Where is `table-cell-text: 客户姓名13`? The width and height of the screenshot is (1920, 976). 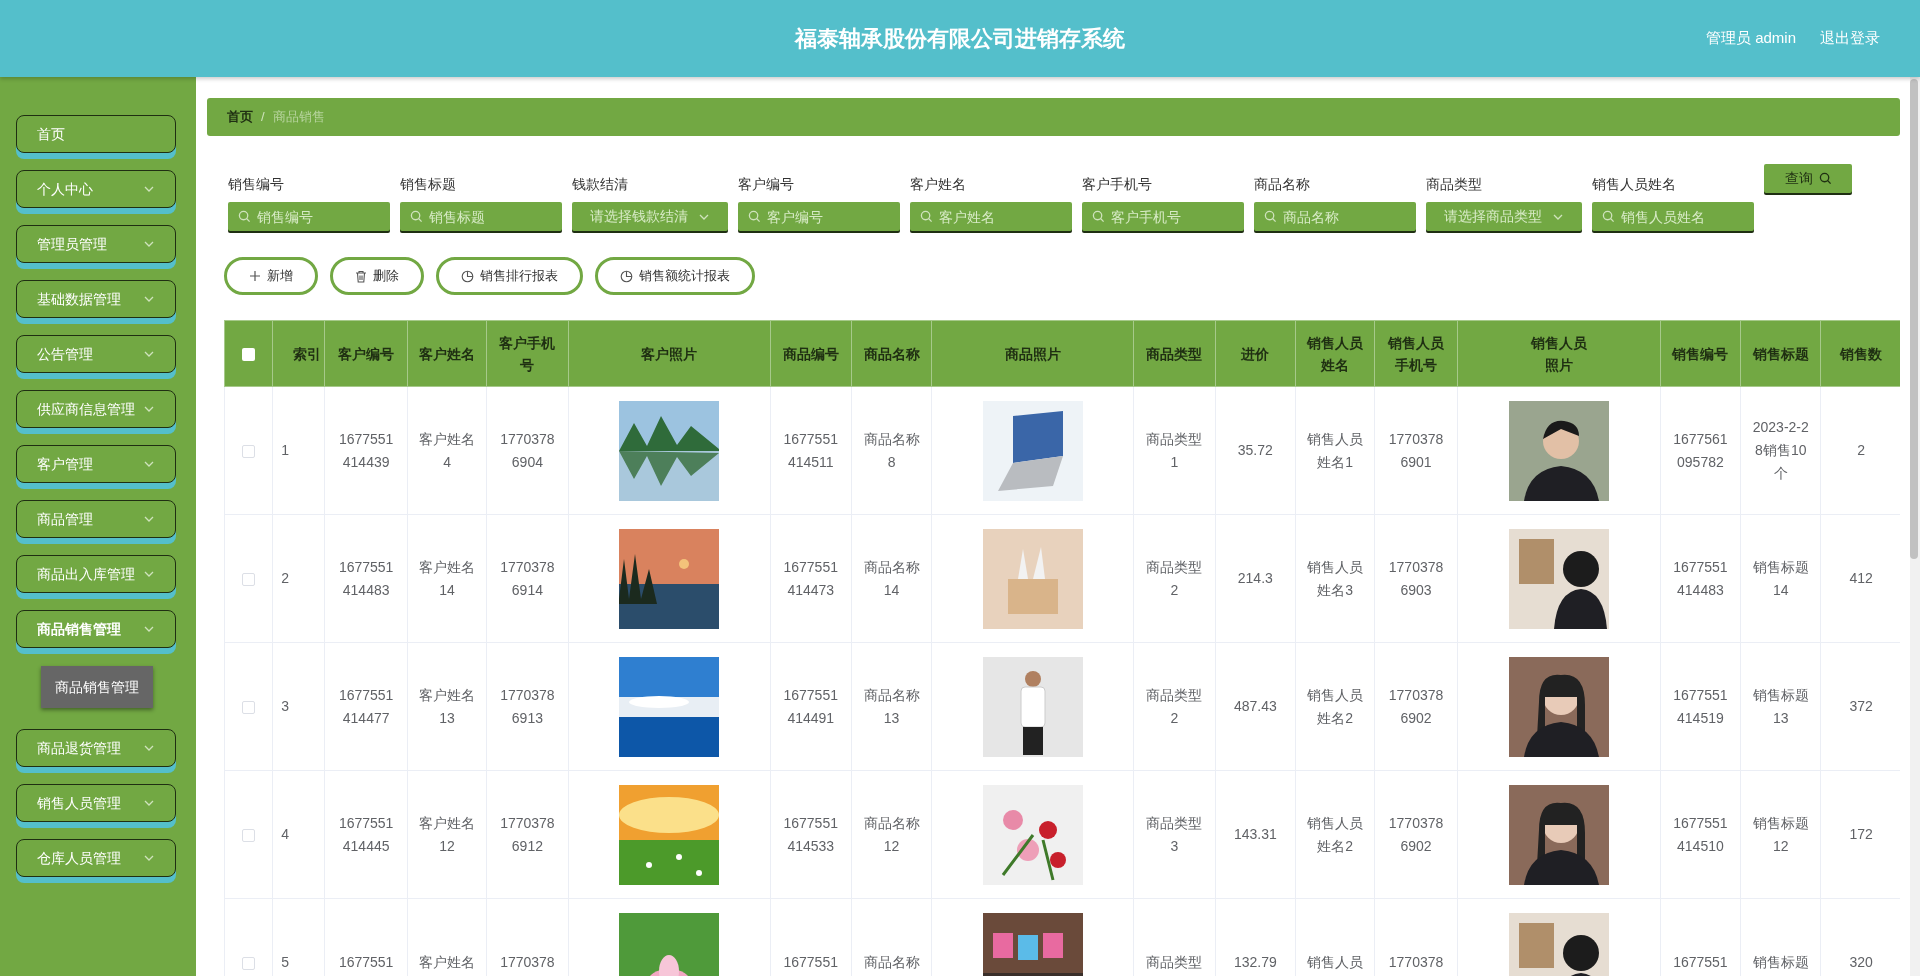 table-cell-text: 客户姓名13 is located at coordinates (447, 706).